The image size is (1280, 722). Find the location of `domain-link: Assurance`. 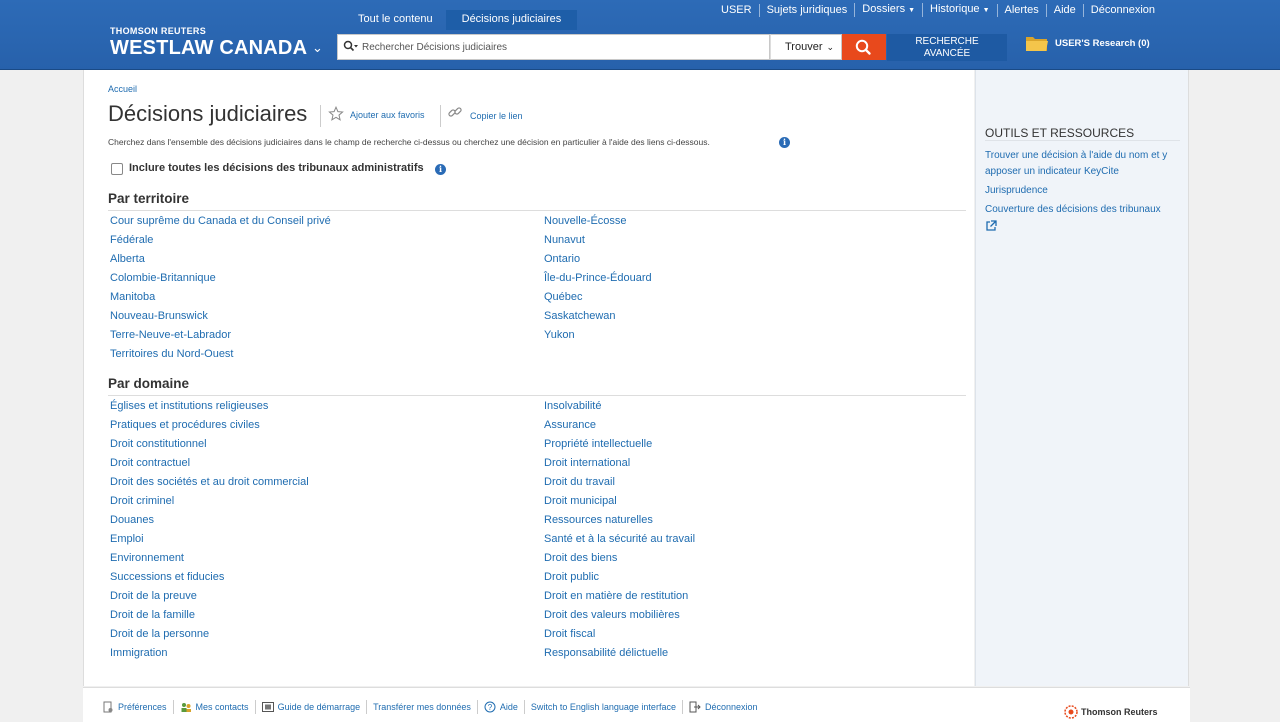

domain-link: Assurance is located at coordinates (570, 425).